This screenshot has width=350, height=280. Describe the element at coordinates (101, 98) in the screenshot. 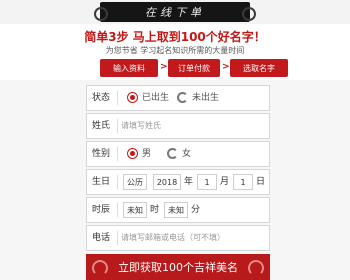

I see `status-label: 状态` at that location.